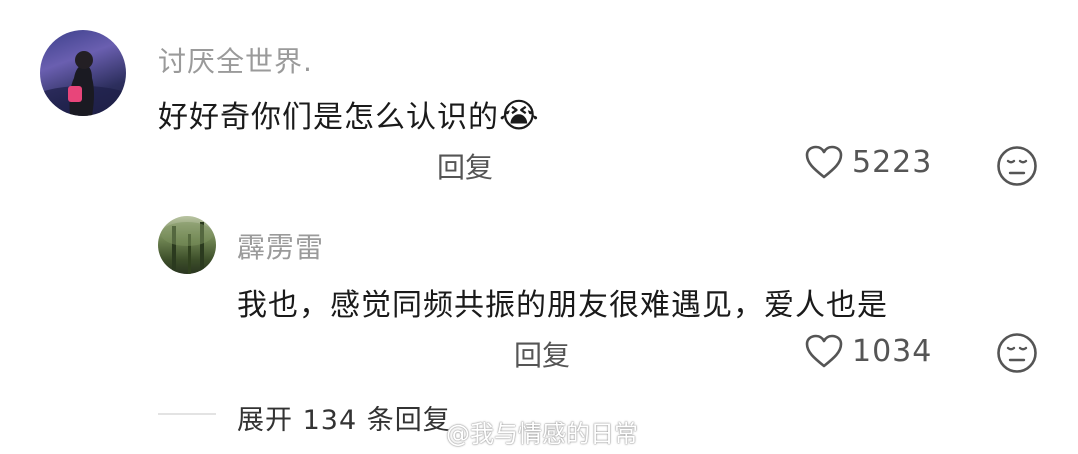 The height and width of the screenshot is (454, 1078). I want to click on like-button: 5223, so click(868, 162).